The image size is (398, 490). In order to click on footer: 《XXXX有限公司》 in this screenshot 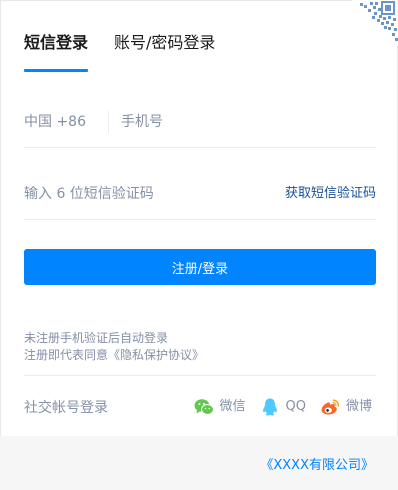, I will do `click(199, 463)`.